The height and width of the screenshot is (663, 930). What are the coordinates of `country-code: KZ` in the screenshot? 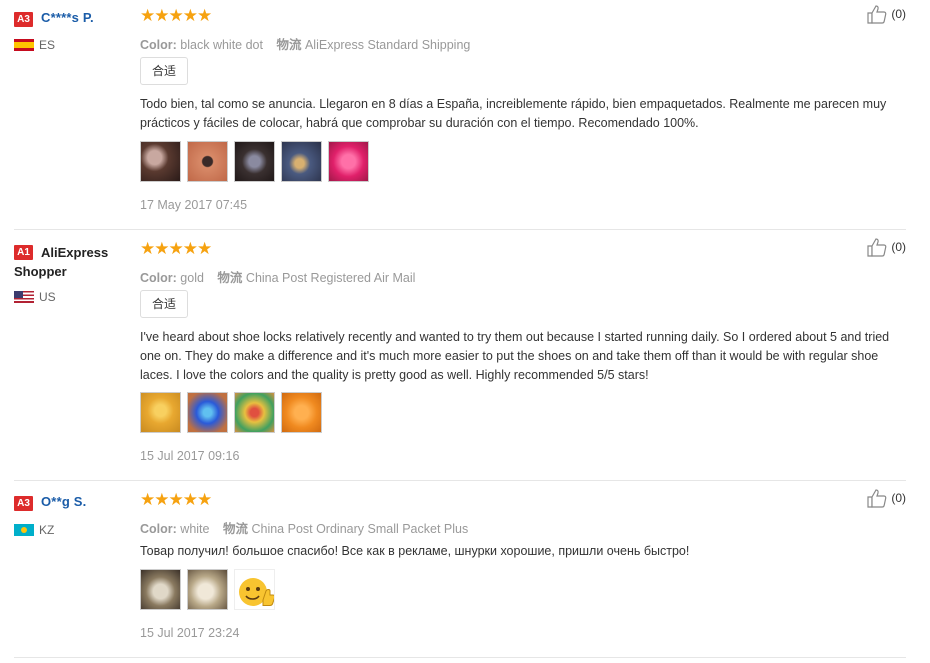 It's located at (47, 530).